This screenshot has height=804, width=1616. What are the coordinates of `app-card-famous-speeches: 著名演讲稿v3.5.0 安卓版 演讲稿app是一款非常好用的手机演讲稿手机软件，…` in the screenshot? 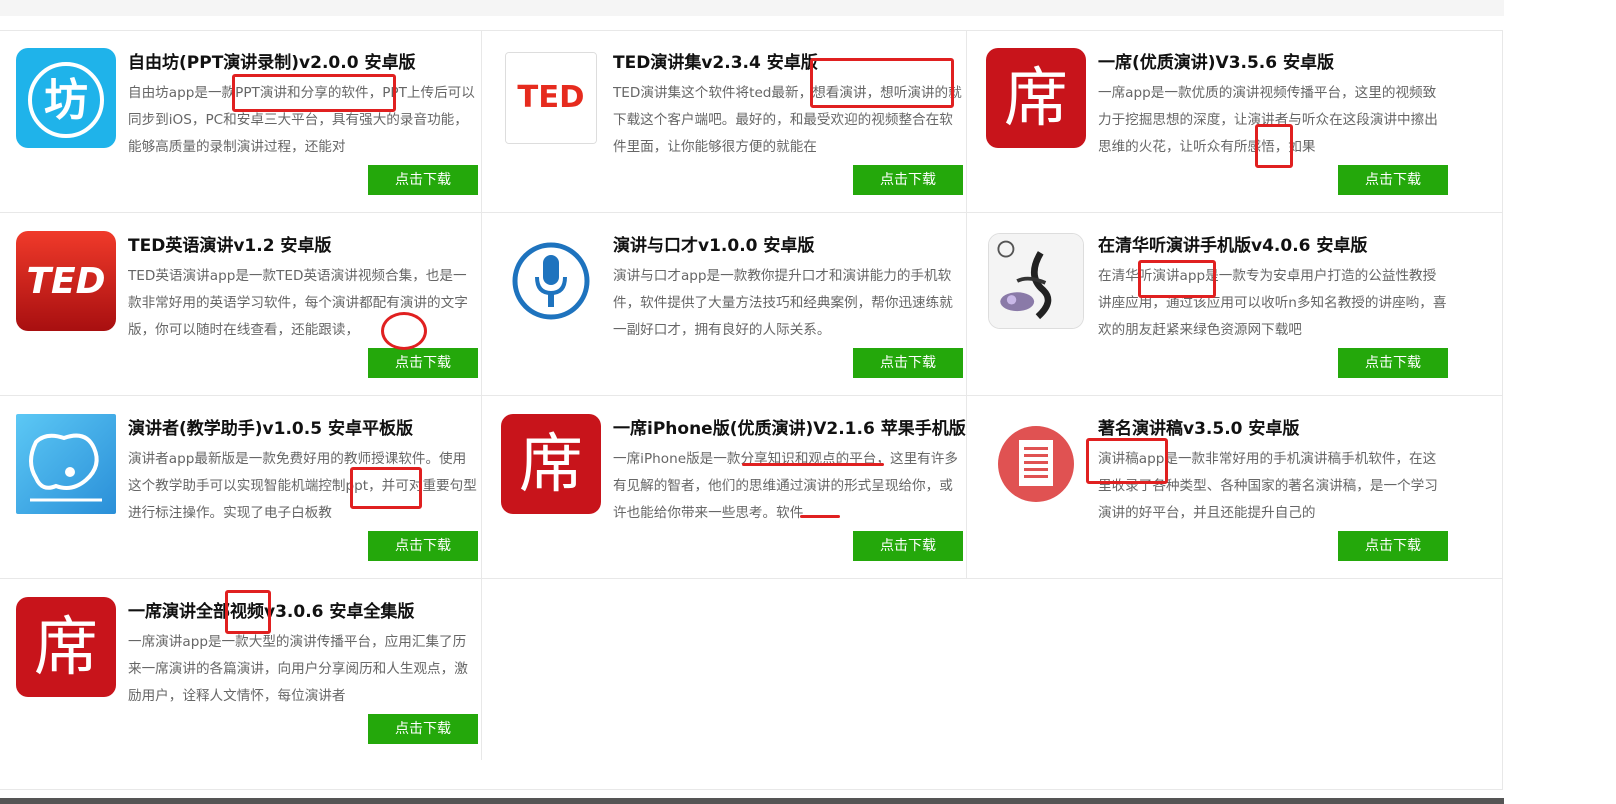 It's located at (1212, 487).